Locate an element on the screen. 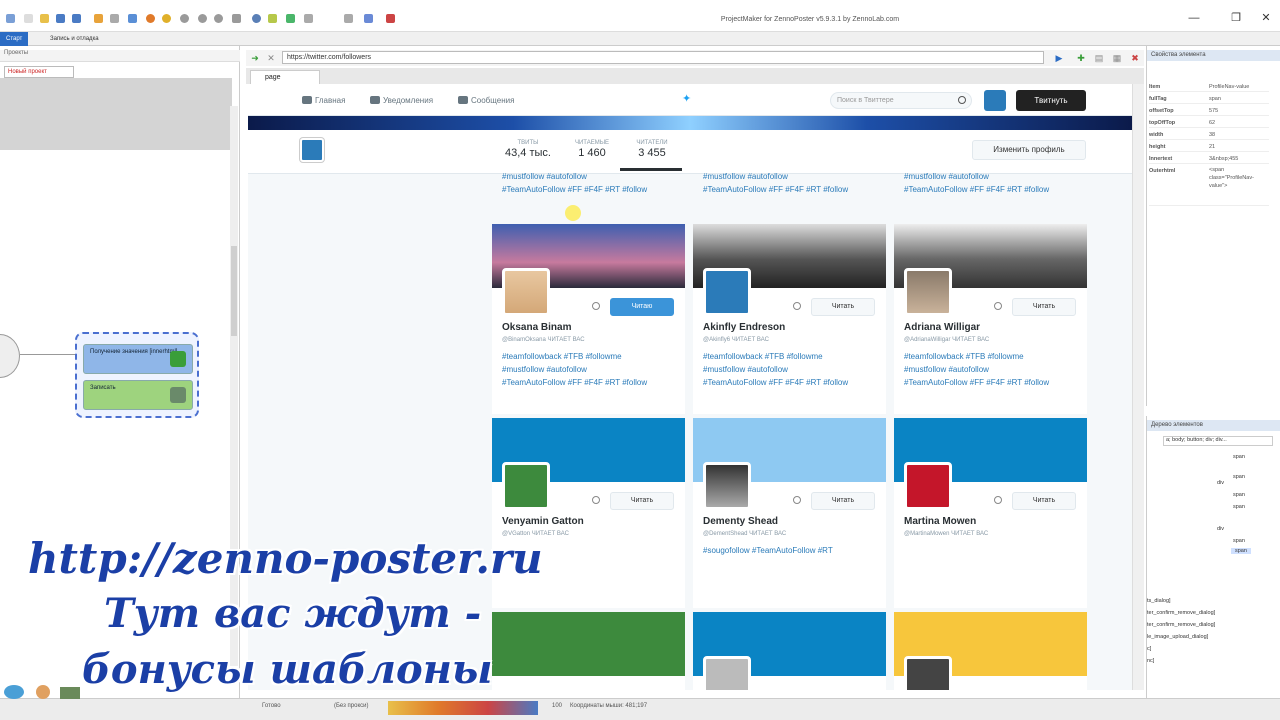 The height and width of the screenshot is (720, 1280). stat-following: ЧИТАЕМЫЕ 1 460 is located at coordinates (592, 149).